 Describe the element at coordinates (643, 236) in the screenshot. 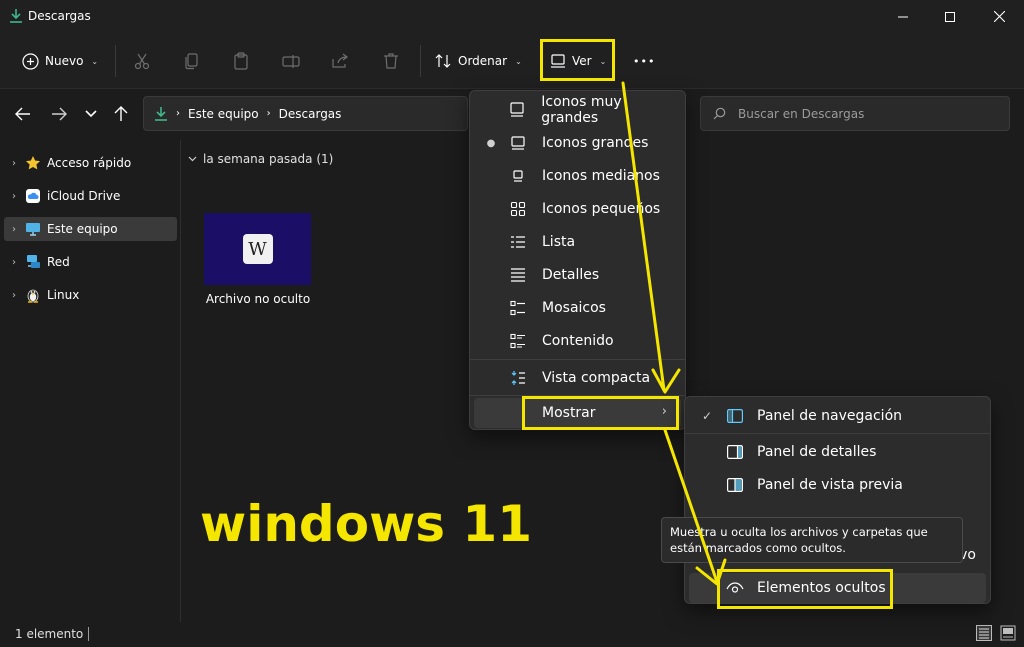

I see `arrow-to-show` at that location.